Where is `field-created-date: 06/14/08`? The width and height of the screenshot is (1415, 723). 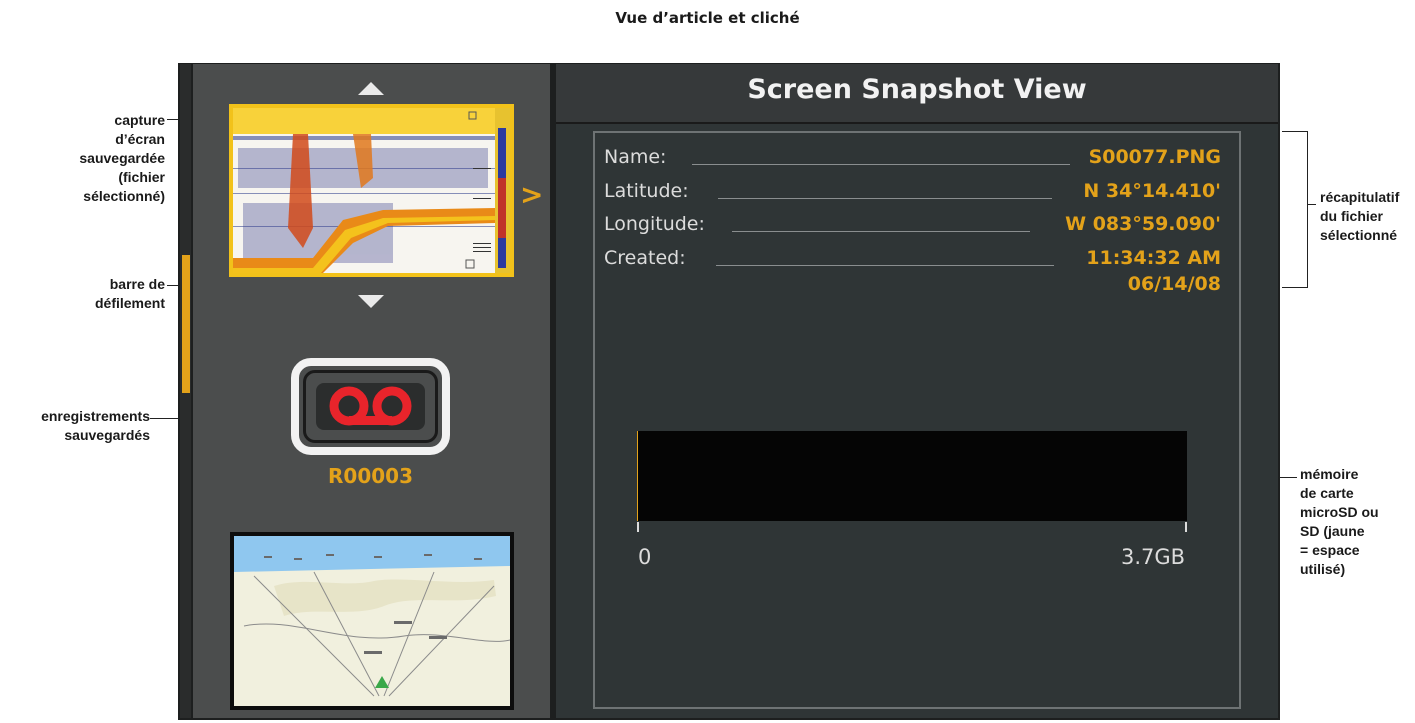 field-created-date: 06/14/08 is located at coordinates (1174, 284).